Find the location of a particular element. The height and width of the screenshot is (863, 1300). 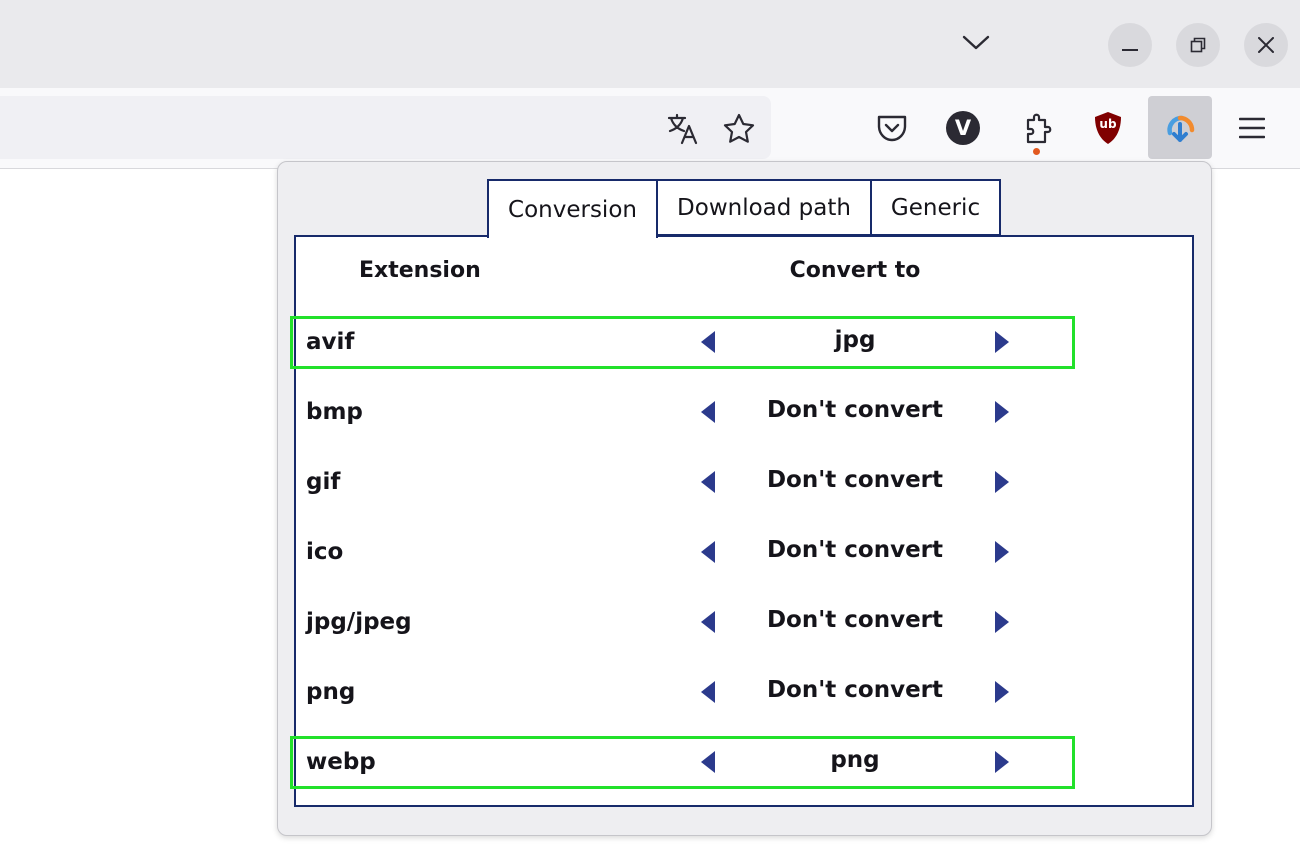

tab-conversion: Conversion is located at coordinates (572, 208).